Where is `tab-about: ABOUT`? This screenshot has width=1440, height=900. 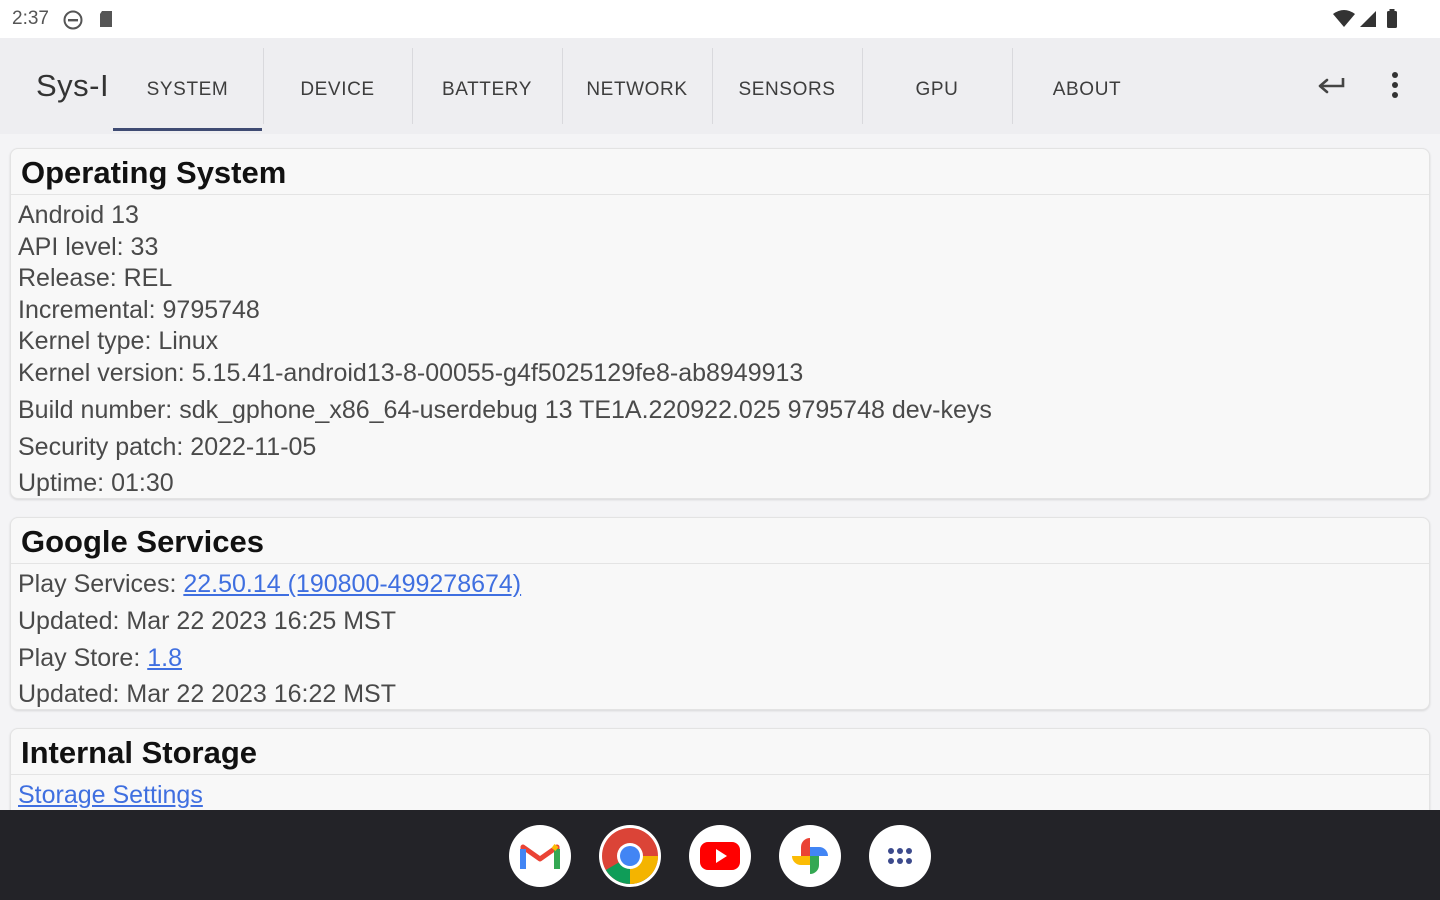 tab-about: ABOUT is located at coordinates (1087, 90).